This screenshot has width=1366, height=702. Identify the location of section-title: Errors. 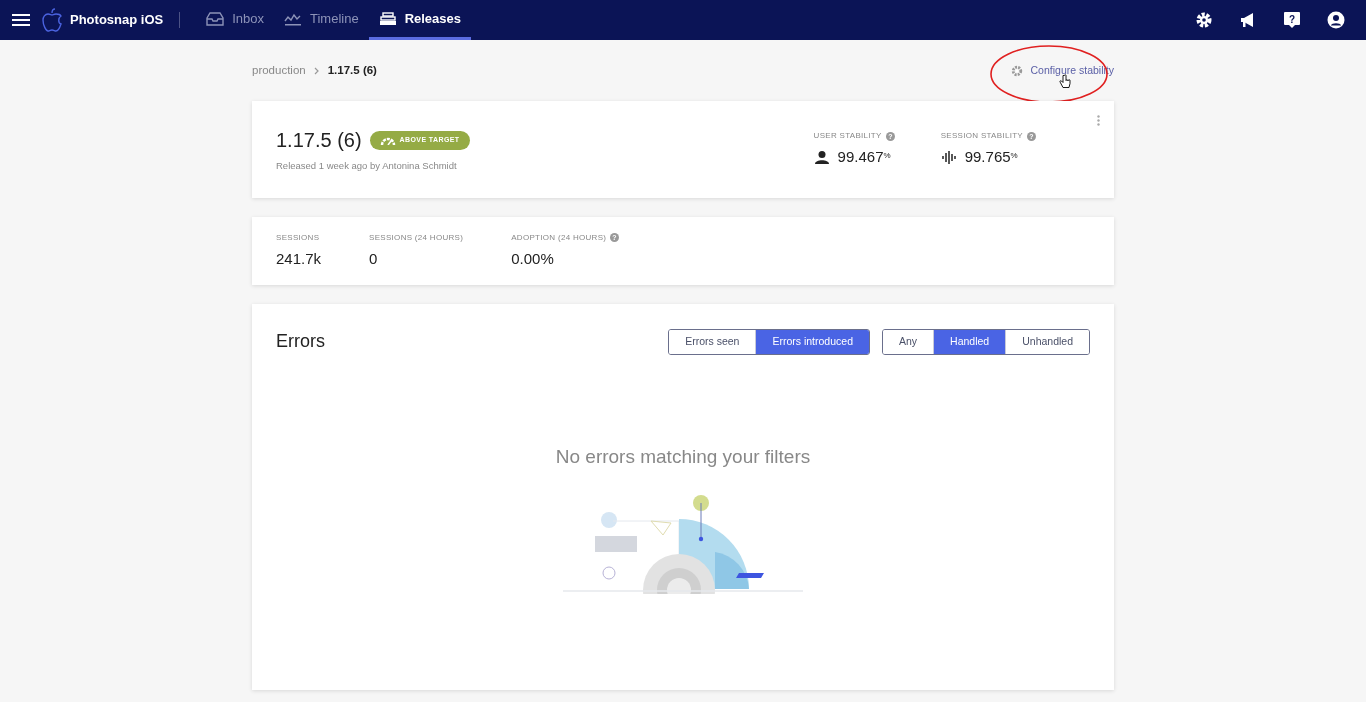
(300, 341).